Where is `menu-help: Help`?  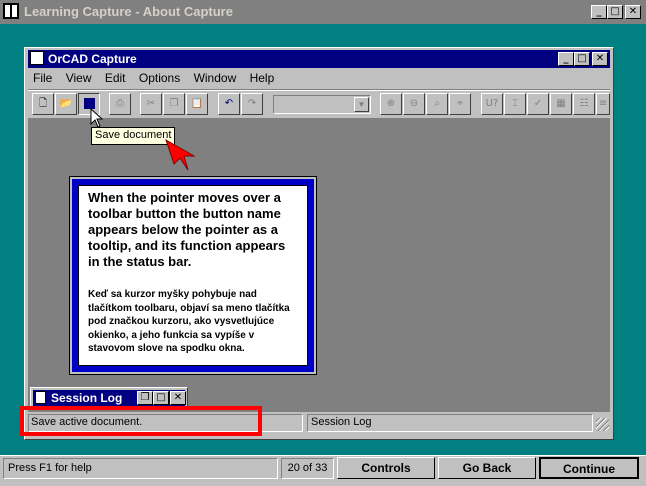
menu-help: Help is located at coordinates (262, 78).